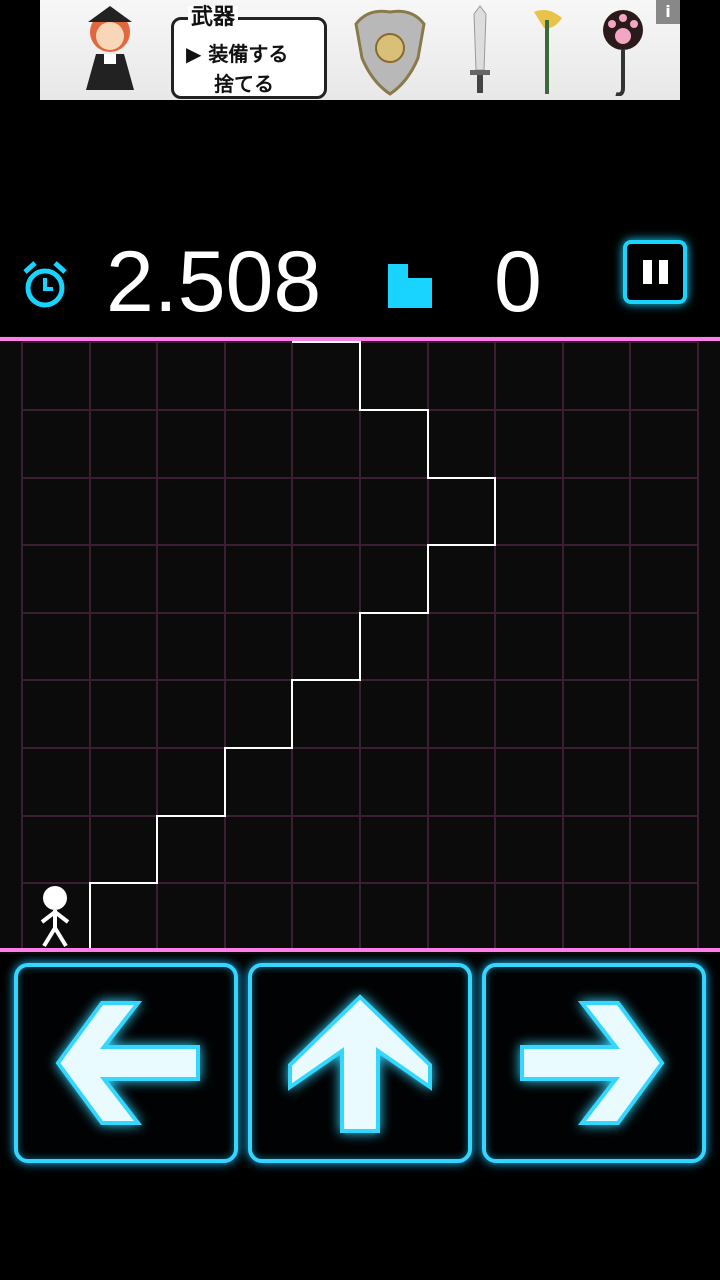 The width and height of the screenshot is (720, 1280). What do you see at coordinates (410, 286) in the screenshot?
I see `stairs-icon` at bounding box center [410, 286].